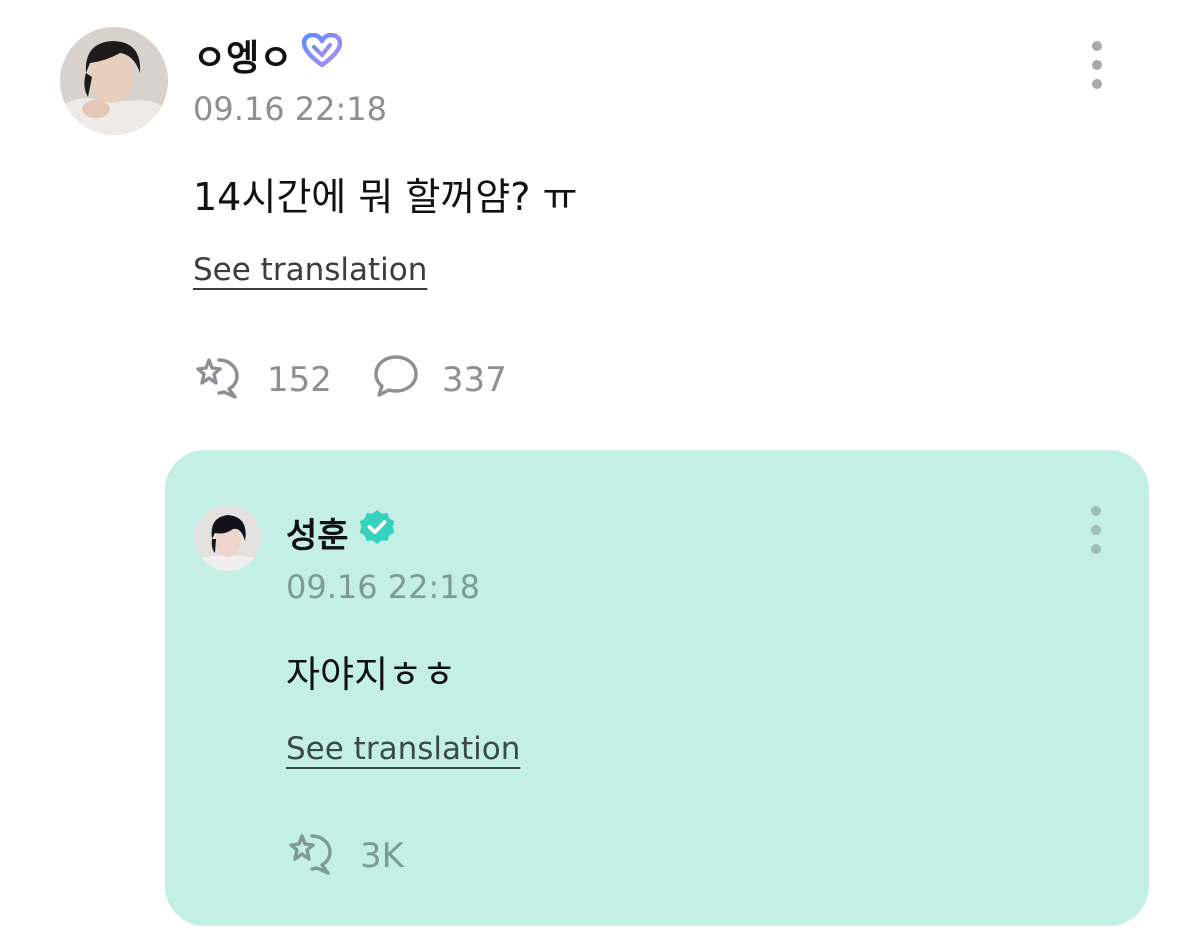  I want to click on reply-author: 성훈, so click(341, 532).